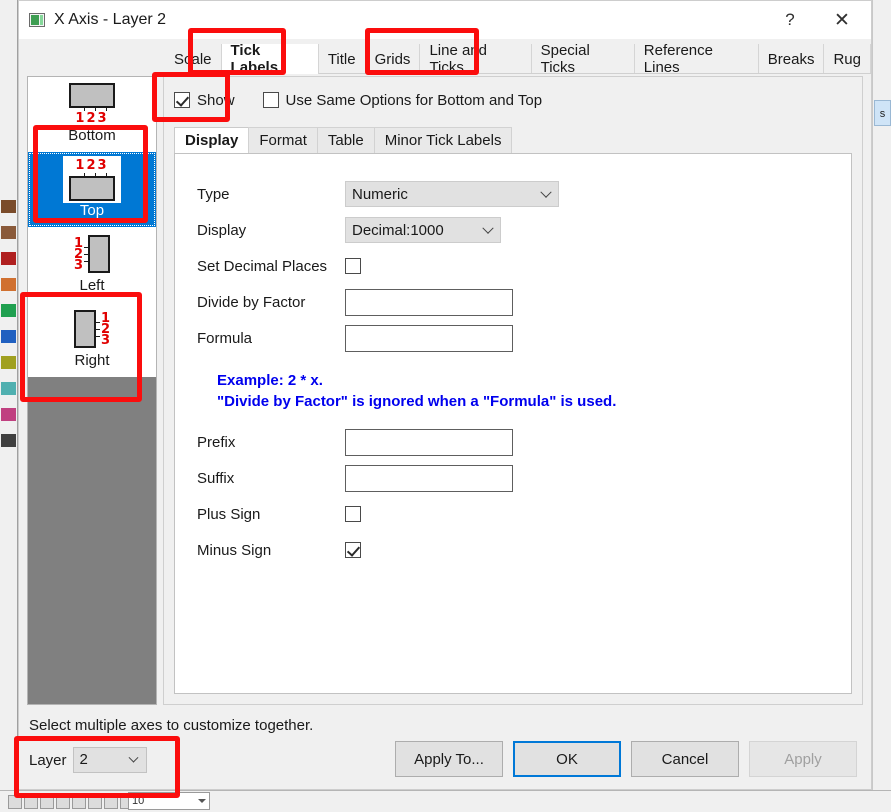 The width and height of the screenshot is (891, 812). Describe the element at coordinates (524, 302) in the screenshot. I see `divide-by-factor-row: Divide by Factor` at that location.